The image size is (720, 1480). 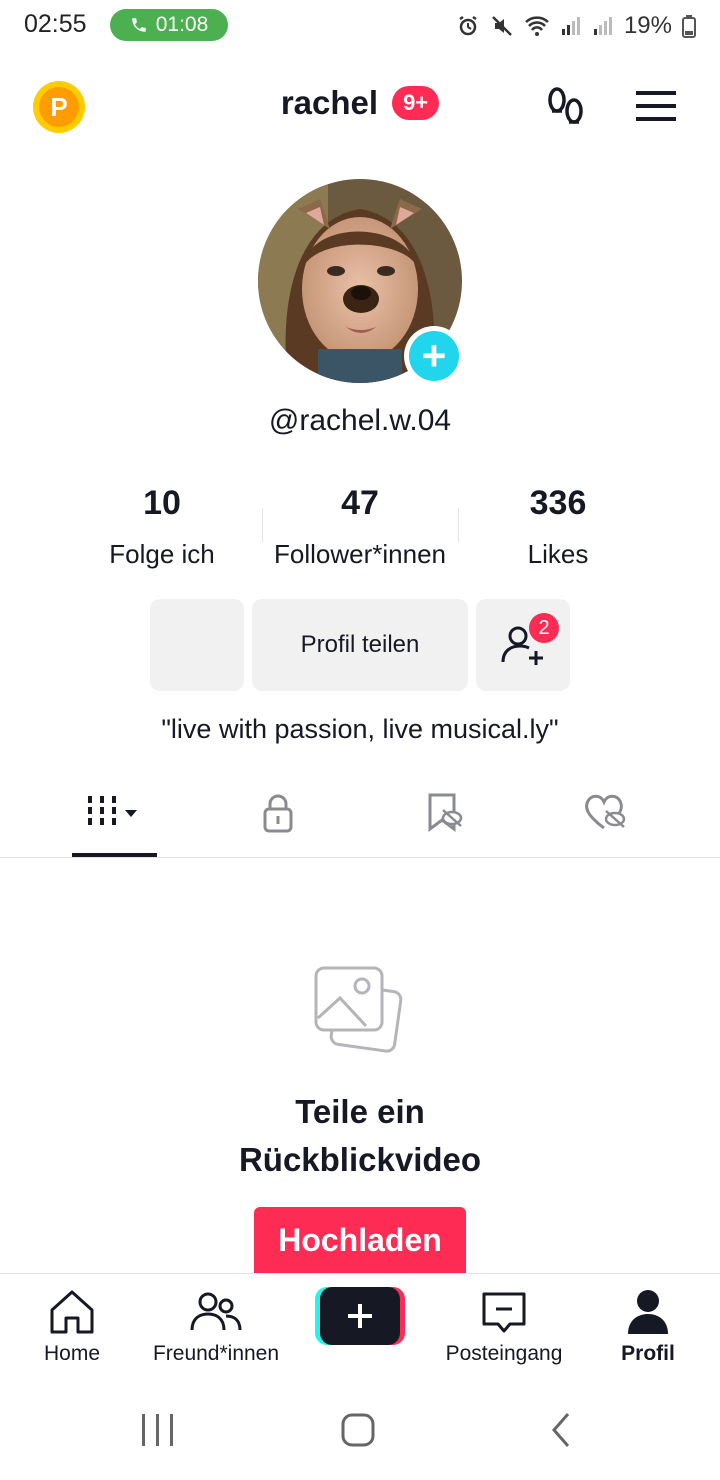 I want to click on system-nav-bar, so click(x=356, y=1430).